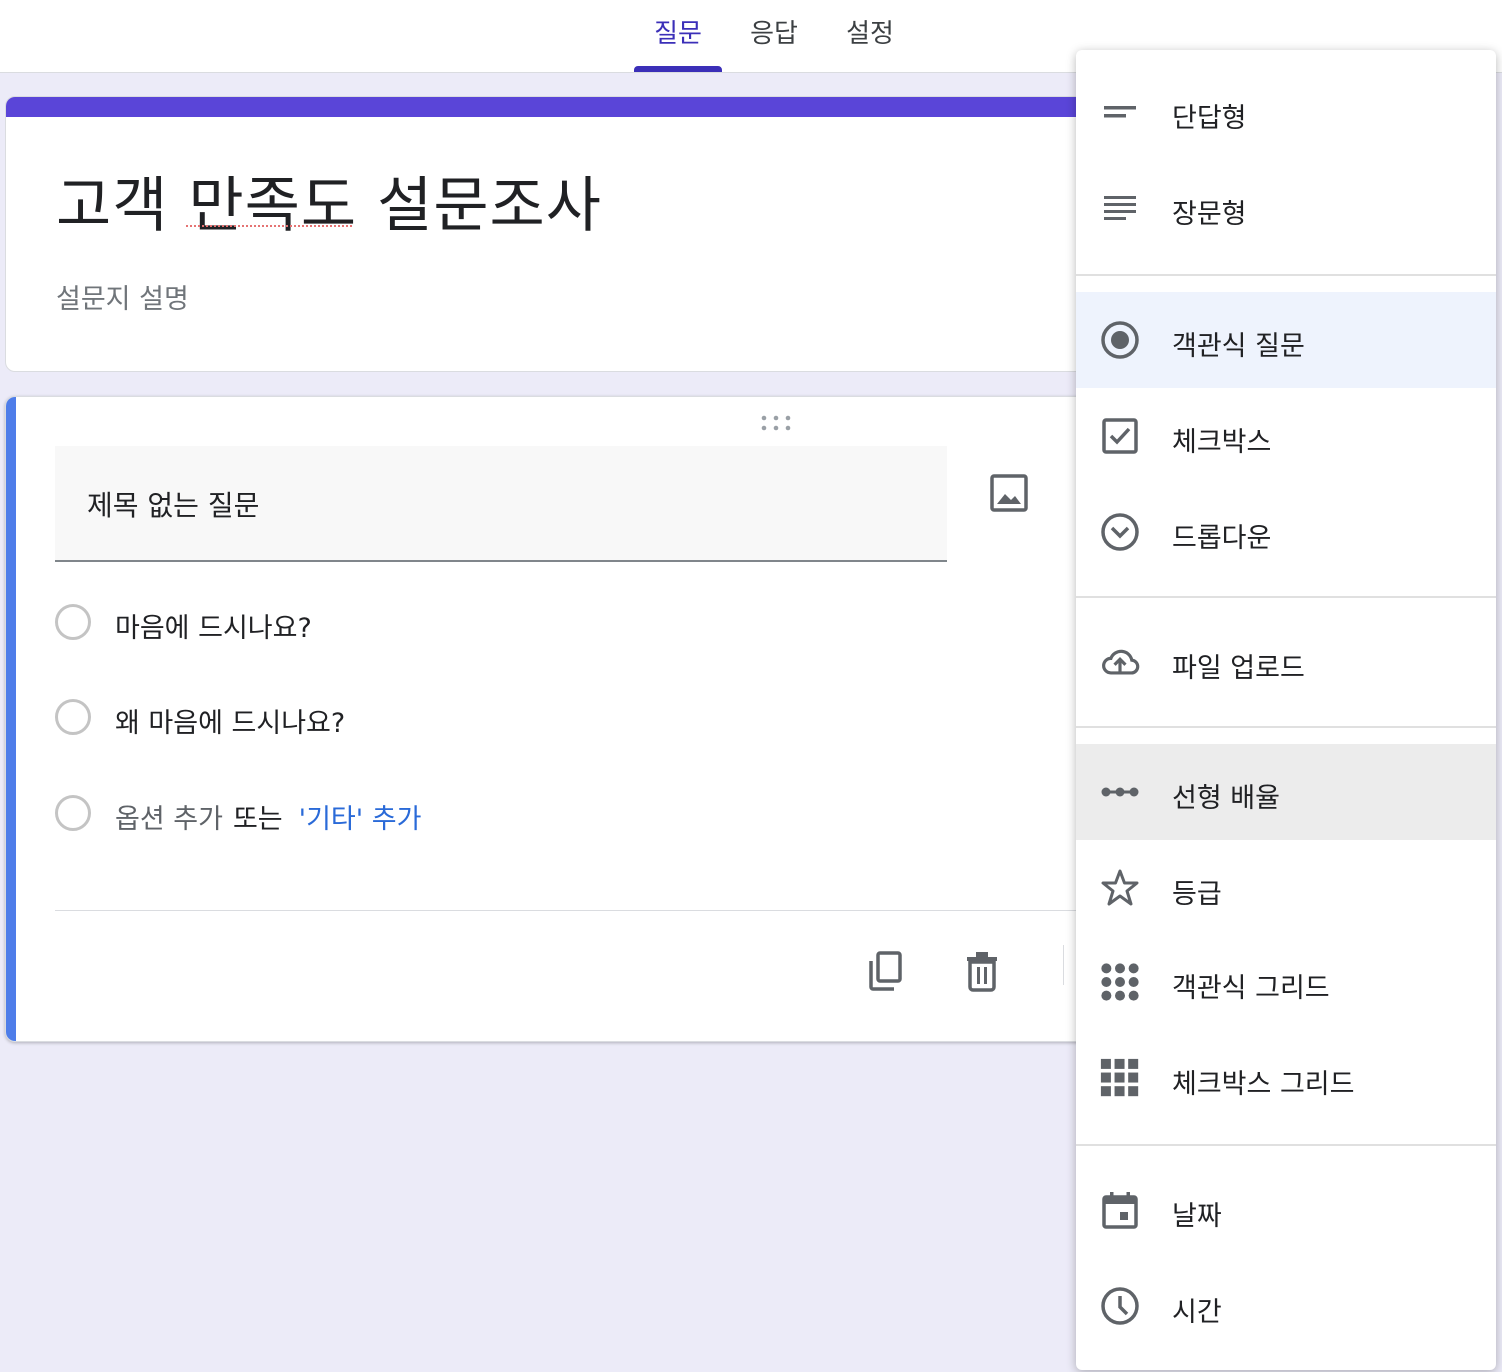 The width and height of the screenshot is (1502, 1372). I want to click on menu-item-label: 체크박스, so click(1222, 442).